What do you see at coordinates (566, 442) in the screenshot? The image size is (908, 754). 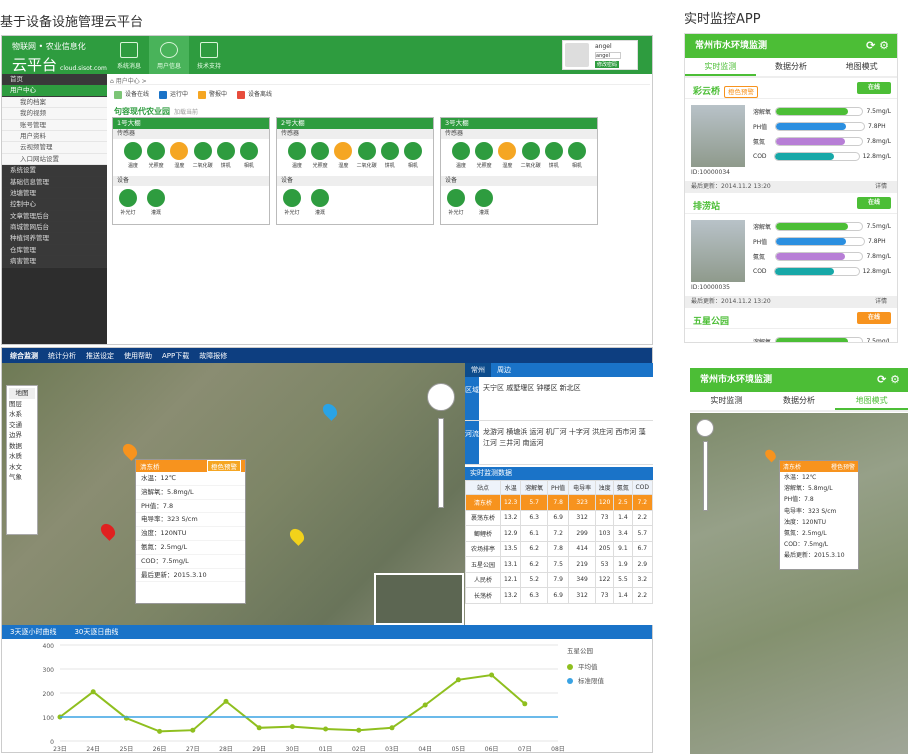 I see `river-list: 龙游河 横塘浜 运河 机厂河 十字河 洪庄河 西市河 藻江河 三井河 南运河` at bounding box center [566, 442].